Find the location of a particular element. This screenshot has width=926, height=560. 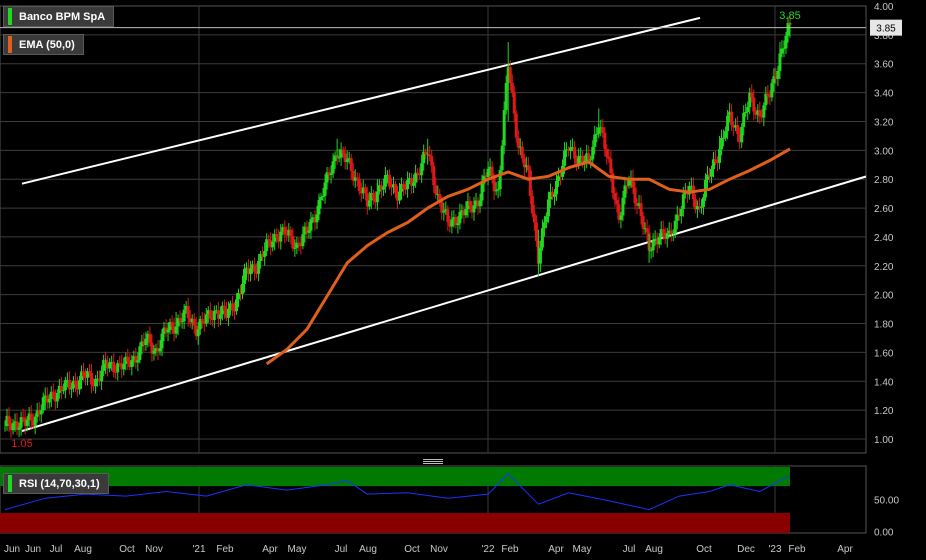

y-tick-label: 4.00 is located at coordinates (884, 7).